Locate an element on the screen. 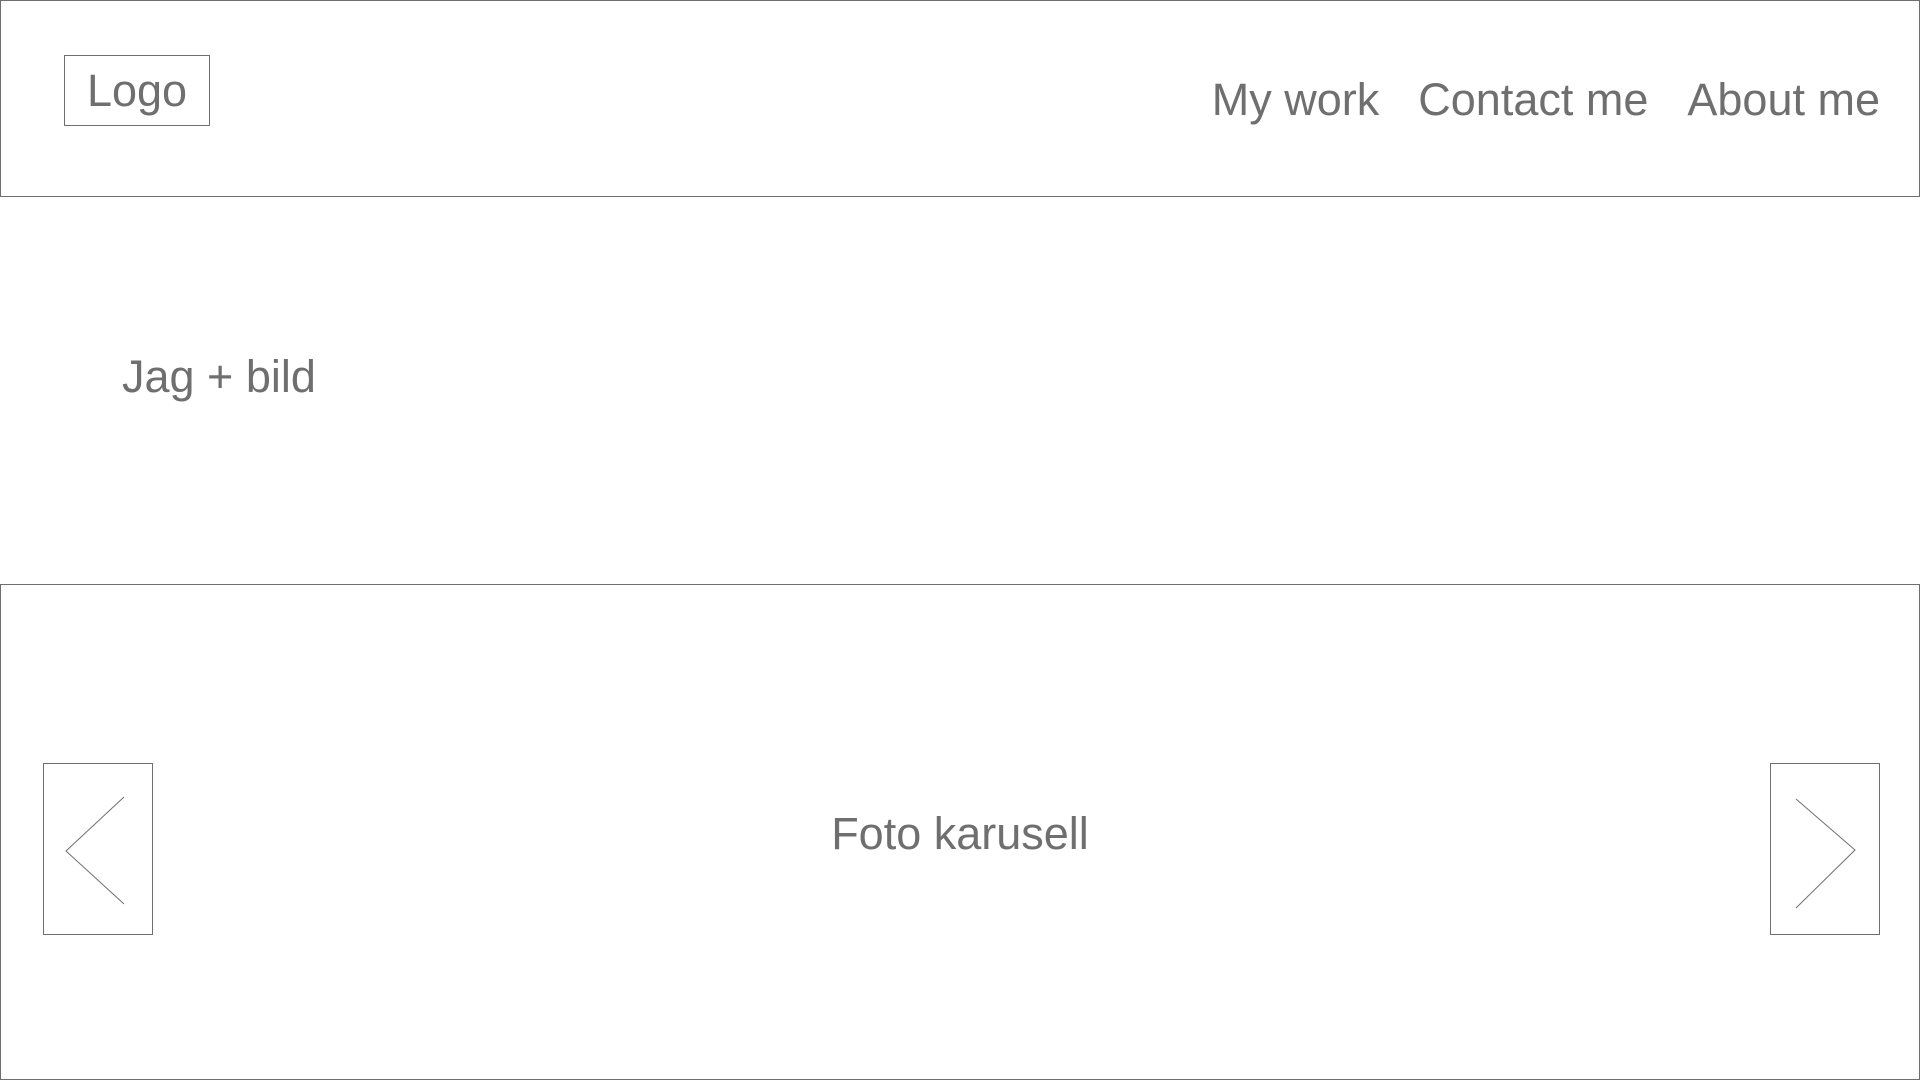 The width and height of the screenshot is (1920, 1080). nav-about-me: About me is located at coordinates (1783, 100).